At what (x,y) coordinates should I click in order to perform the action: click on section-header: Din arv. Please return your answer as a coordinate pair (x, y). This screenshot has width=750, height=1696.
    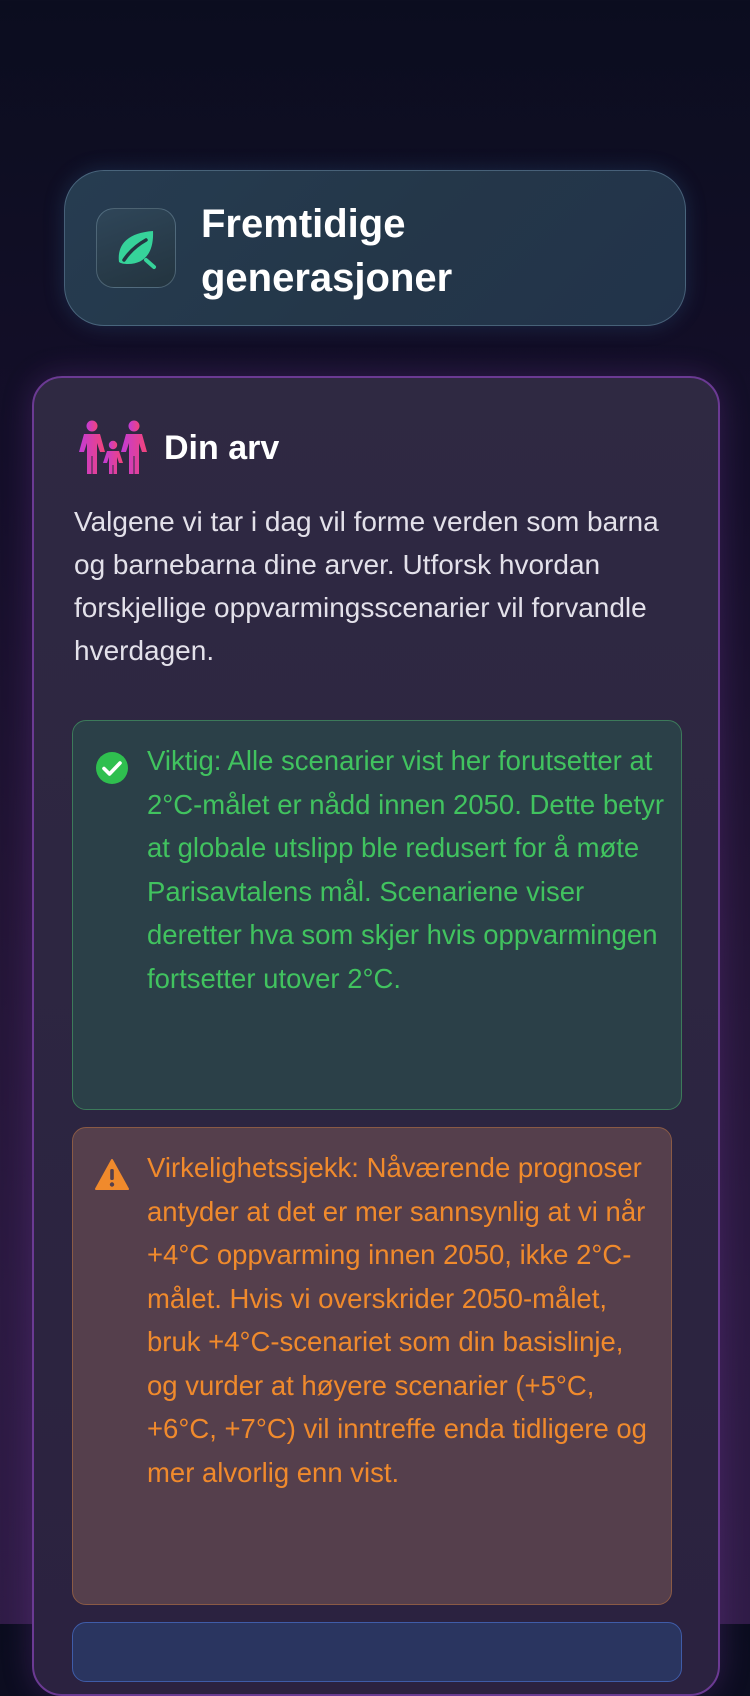
    Looking at the image, I should click on (177, 448).